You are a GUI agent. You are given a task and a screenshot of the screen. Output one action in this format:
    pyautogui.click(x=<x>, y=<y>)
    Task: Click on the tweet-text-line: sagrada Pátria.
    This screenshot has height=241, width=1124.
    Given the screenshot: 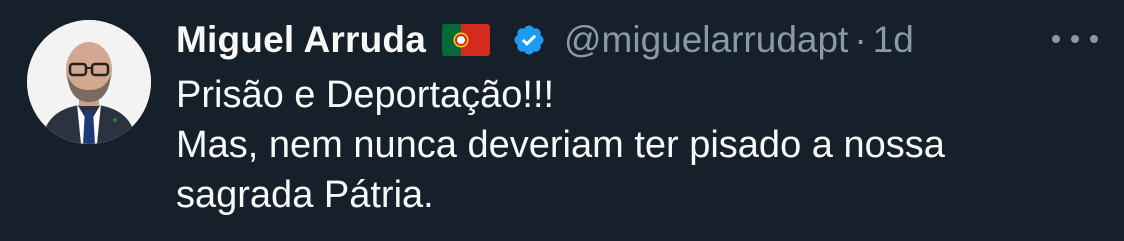 What is the action you would take?
    pyautogui.click(x=305, y=195)
    